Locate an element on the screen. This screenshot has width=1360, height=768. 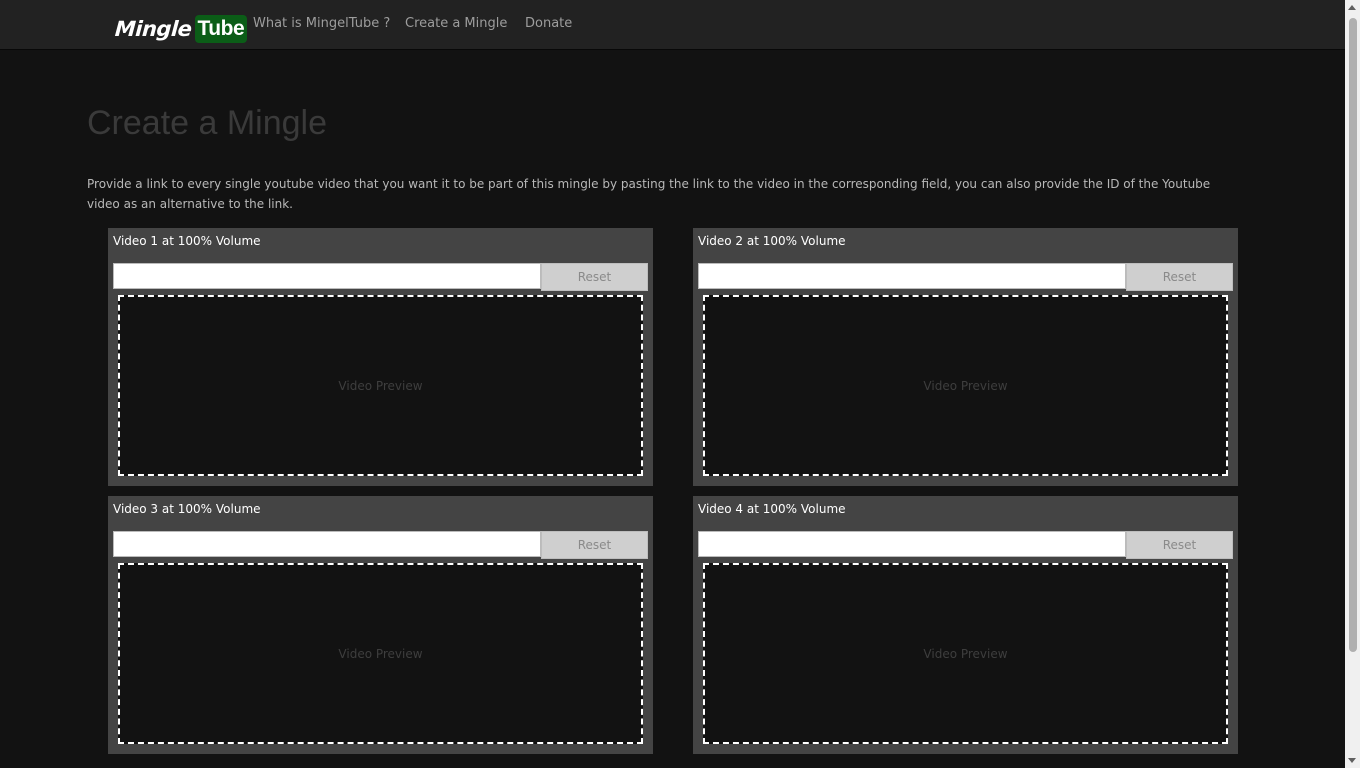
video-1-reset-button: Reset is located at coordinates (594, 277).